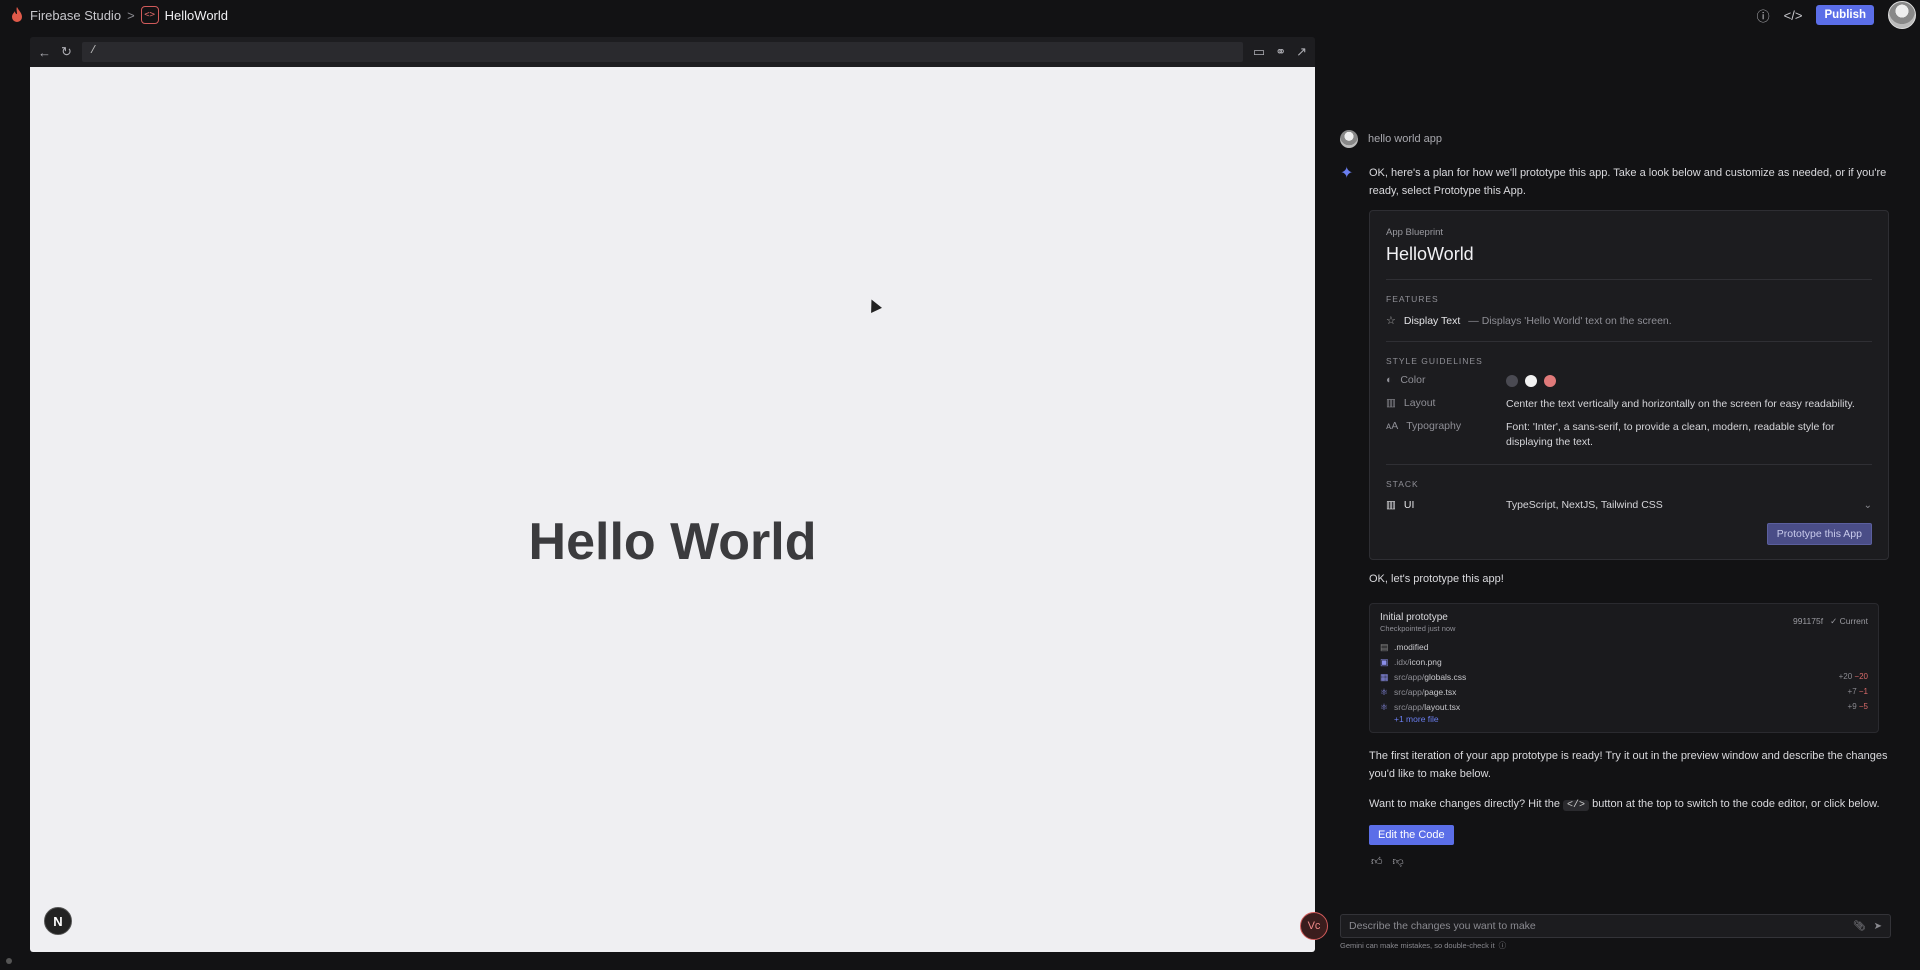 Image resolution: width=1920 pixels, height=970 pixels. Describe the element at coordinates (1861, 676) in the screenshot. I see `diff-minus: −20` at that location.